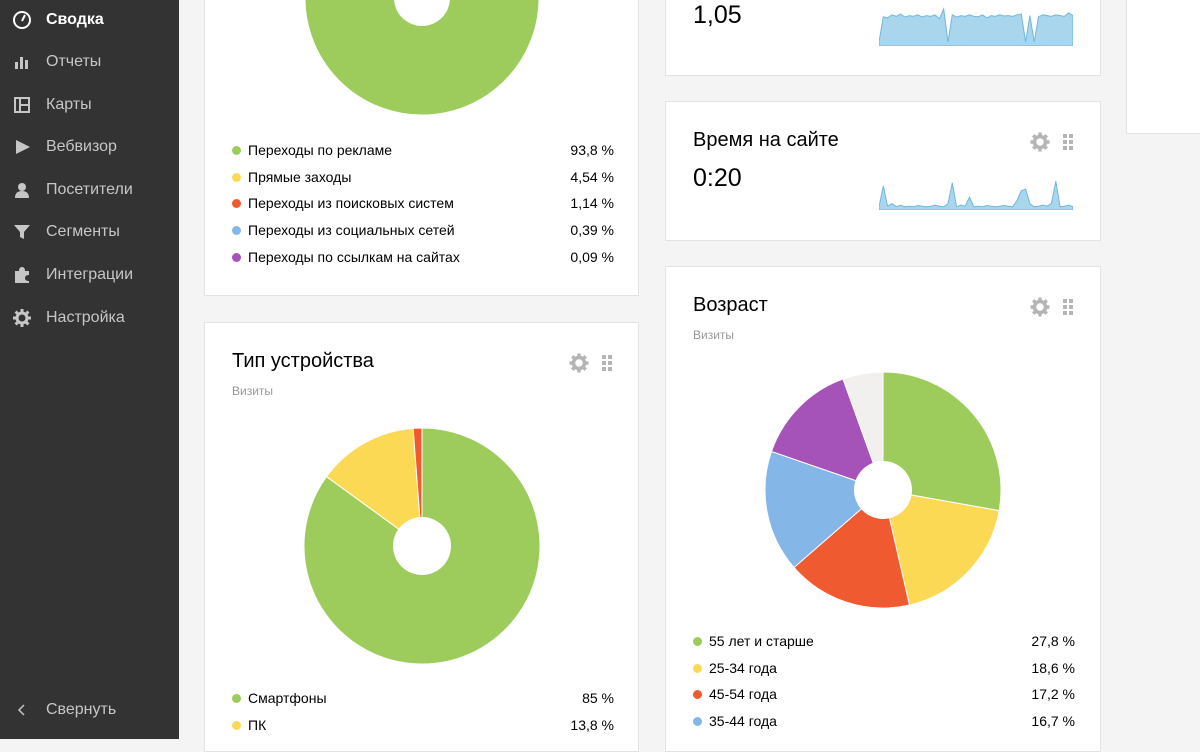 Image resolution: width=1200 pixels, height=752 pixels. I want to click on legend-value: 17,2 %, so click(1053, 694).